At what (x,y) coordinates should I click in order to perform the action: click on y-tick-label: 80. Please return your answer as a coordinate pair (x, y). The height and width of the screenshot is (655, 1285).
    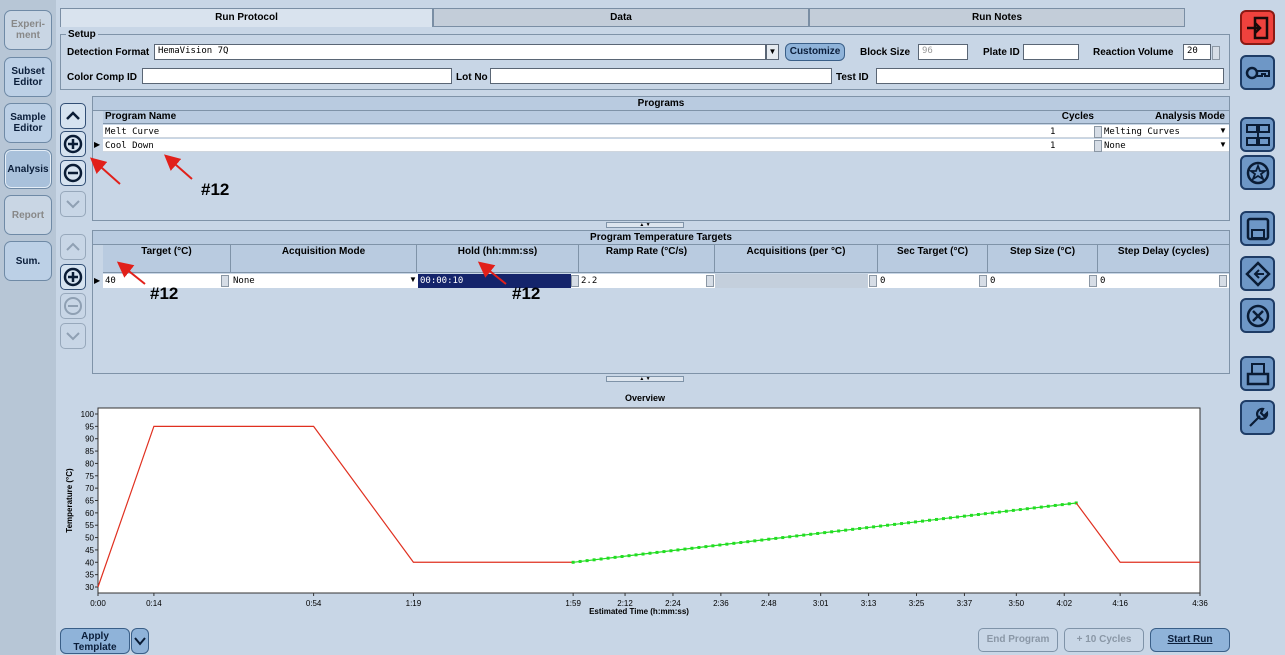
    Looking at the image, I should click on (89, 463).